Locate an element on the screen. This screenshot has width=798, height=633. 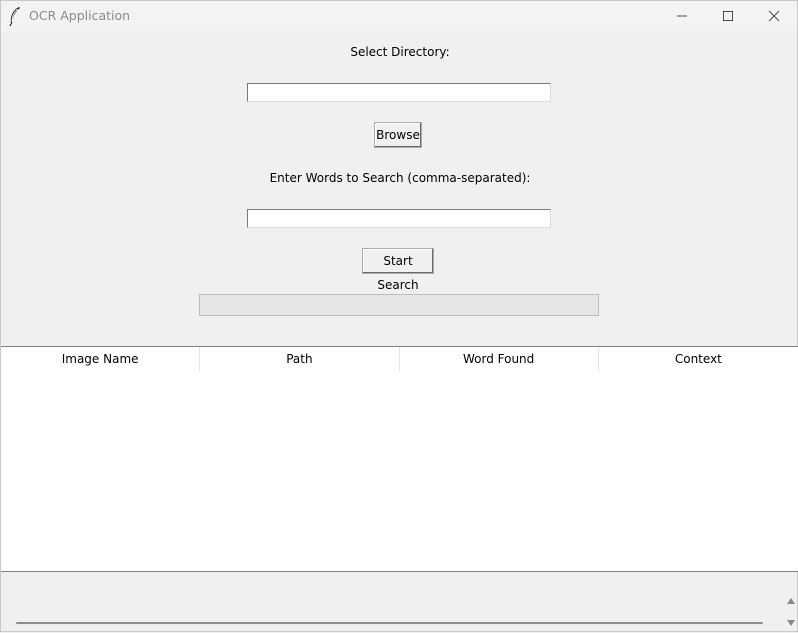
horizontal-scrollbar-thumb is located at coordinates (389, 623).